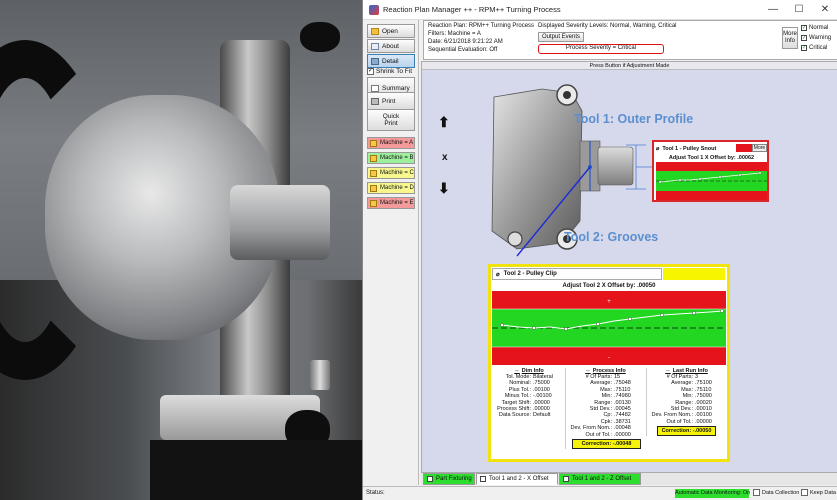 The width and height of the screenshot is (837, 500). Describe the element at coordinates (280, 222) in the screenshot. I see `pulley-hub` at that location.